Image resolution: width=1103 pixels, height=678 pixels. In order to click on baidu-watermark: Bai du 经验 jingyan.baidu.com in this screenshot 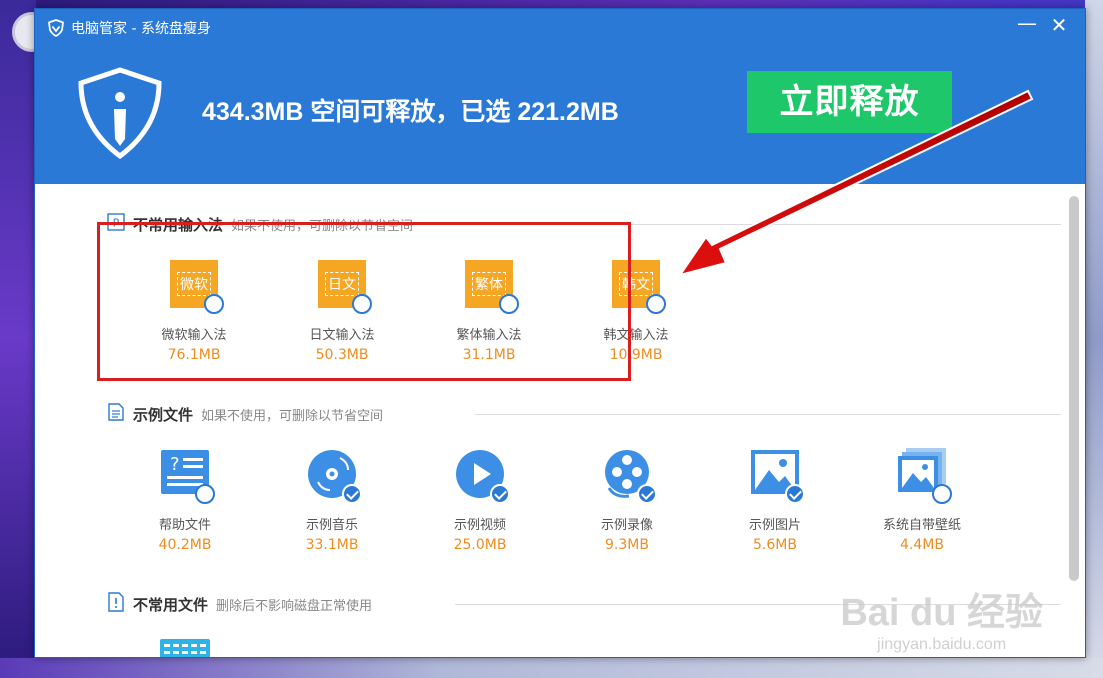, I will do `click(941, 617)`.